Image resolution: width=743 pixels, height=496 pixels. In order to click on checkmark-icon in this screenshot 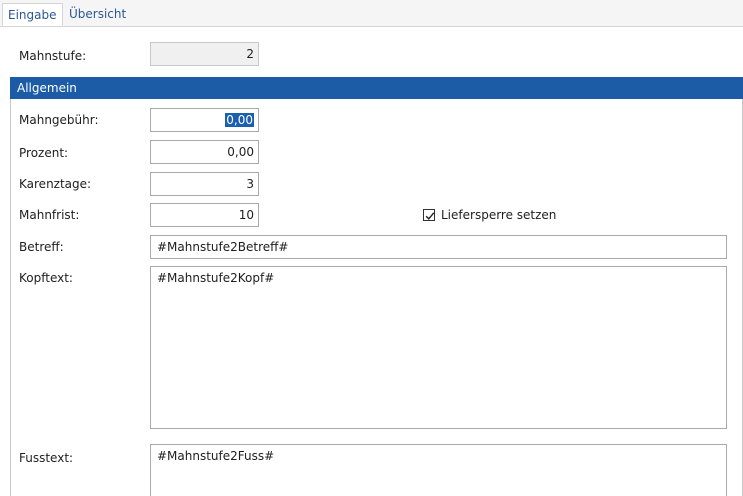, I will do `click(430, 216)`.